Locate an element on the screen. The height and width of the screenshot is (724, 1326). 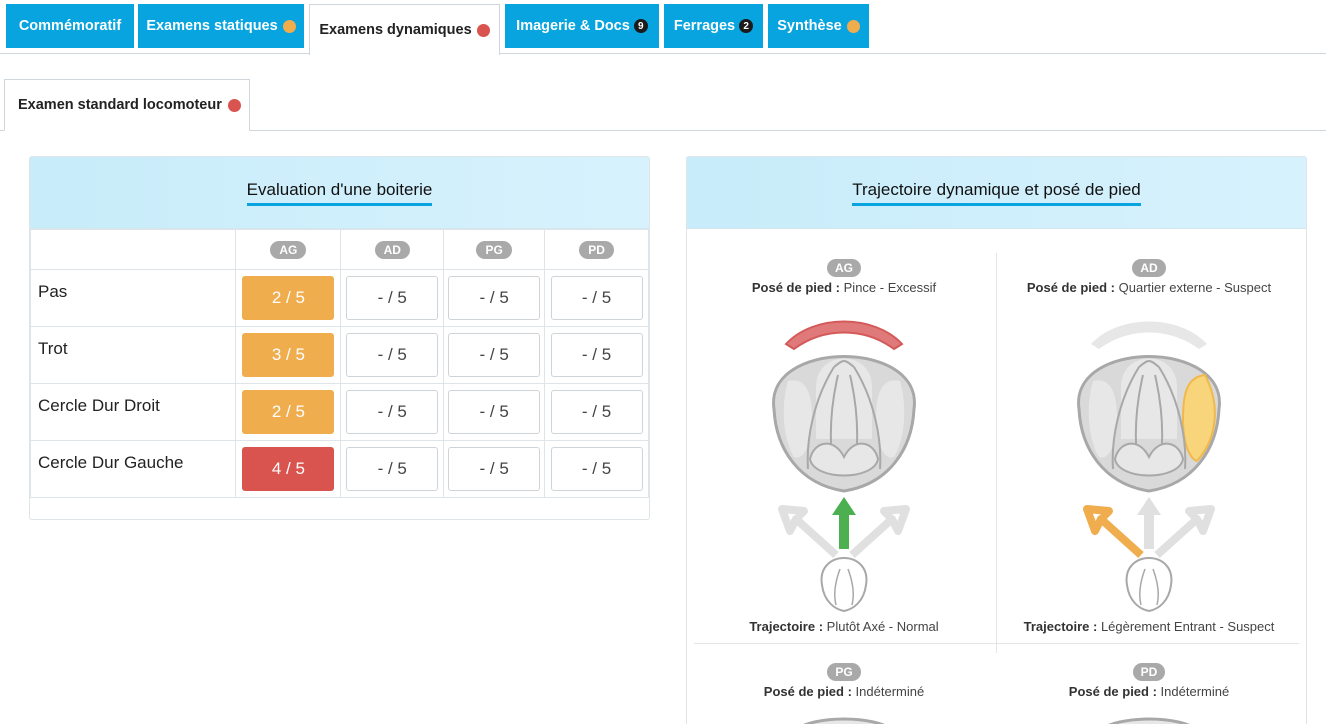
limb-badge: AD is located at coordinates (1149, 268).